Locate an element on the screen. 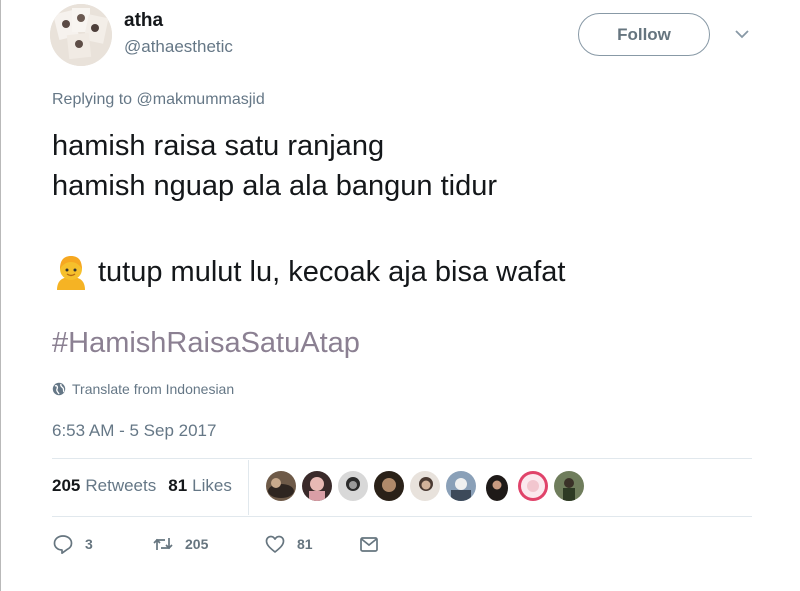 Image resolution: width=800 pixels, height=591 pixels. replying-to: Replying to @makmummasjid is located at coordinates (158, 100).